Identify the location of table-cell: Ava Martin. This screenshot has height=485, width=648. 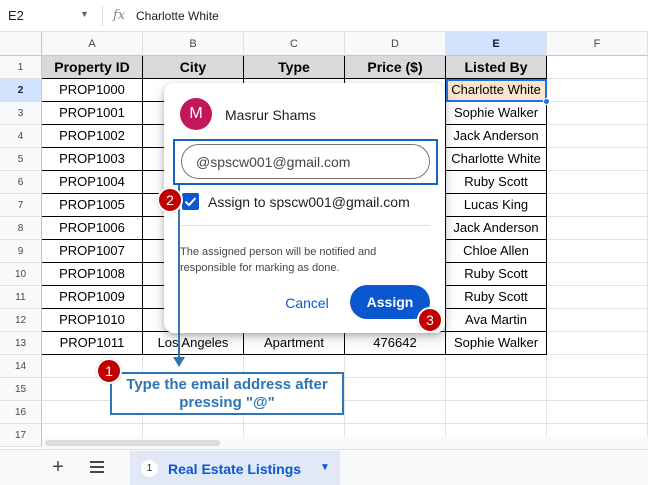
(496, 320).